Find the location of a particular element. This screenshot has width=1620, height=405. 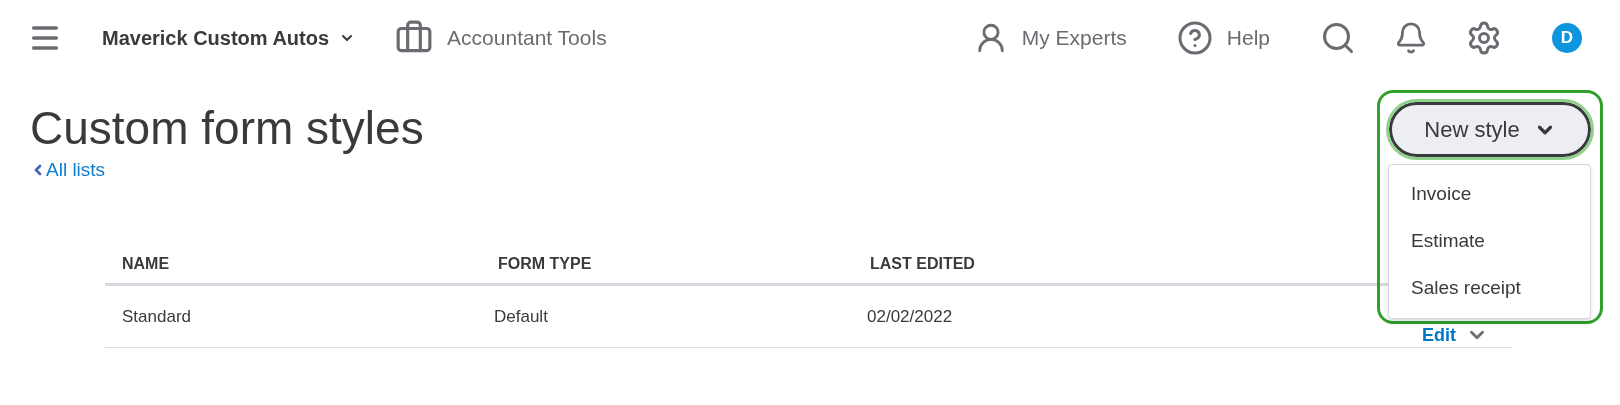

back-link: All lists is located at coordinates (68, 170).